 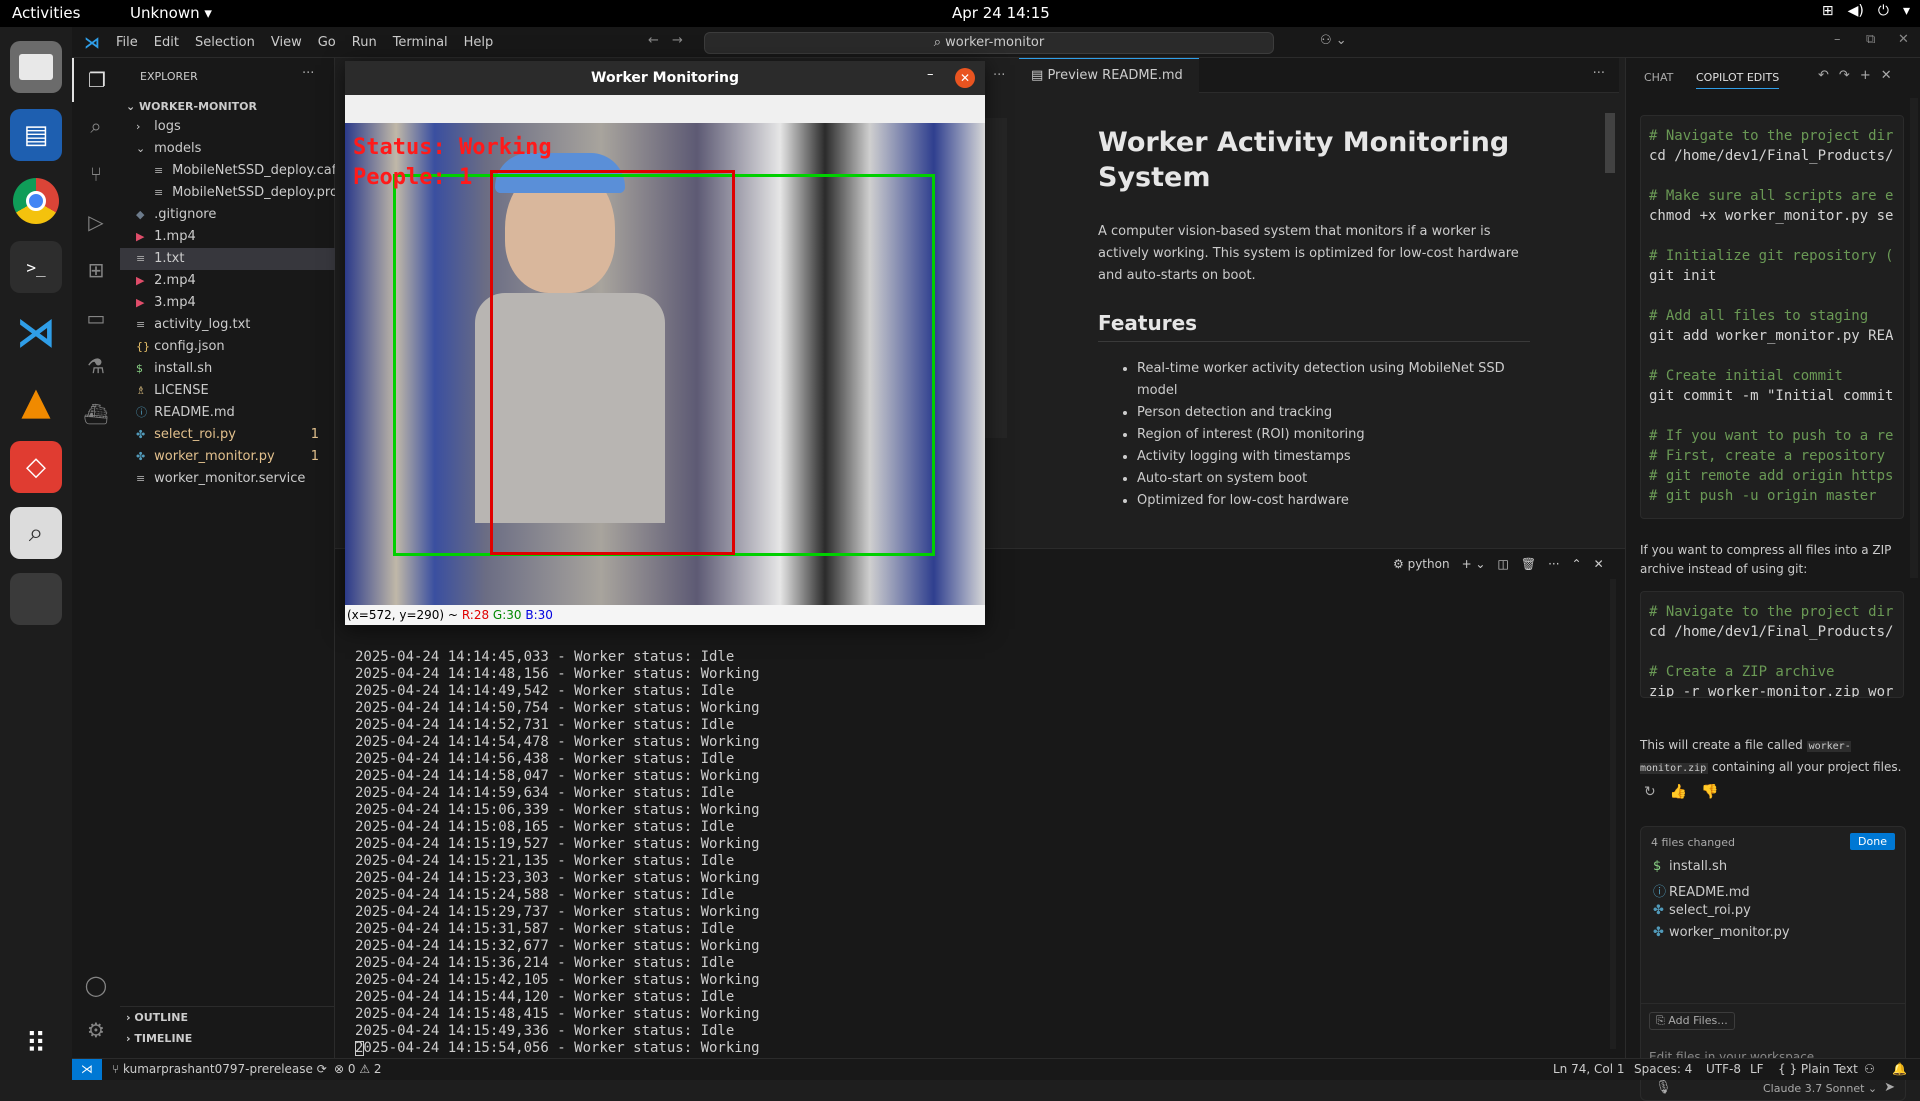 I want to click on new-terminal-icon: + ⌄, so click(x=1474, y=564).